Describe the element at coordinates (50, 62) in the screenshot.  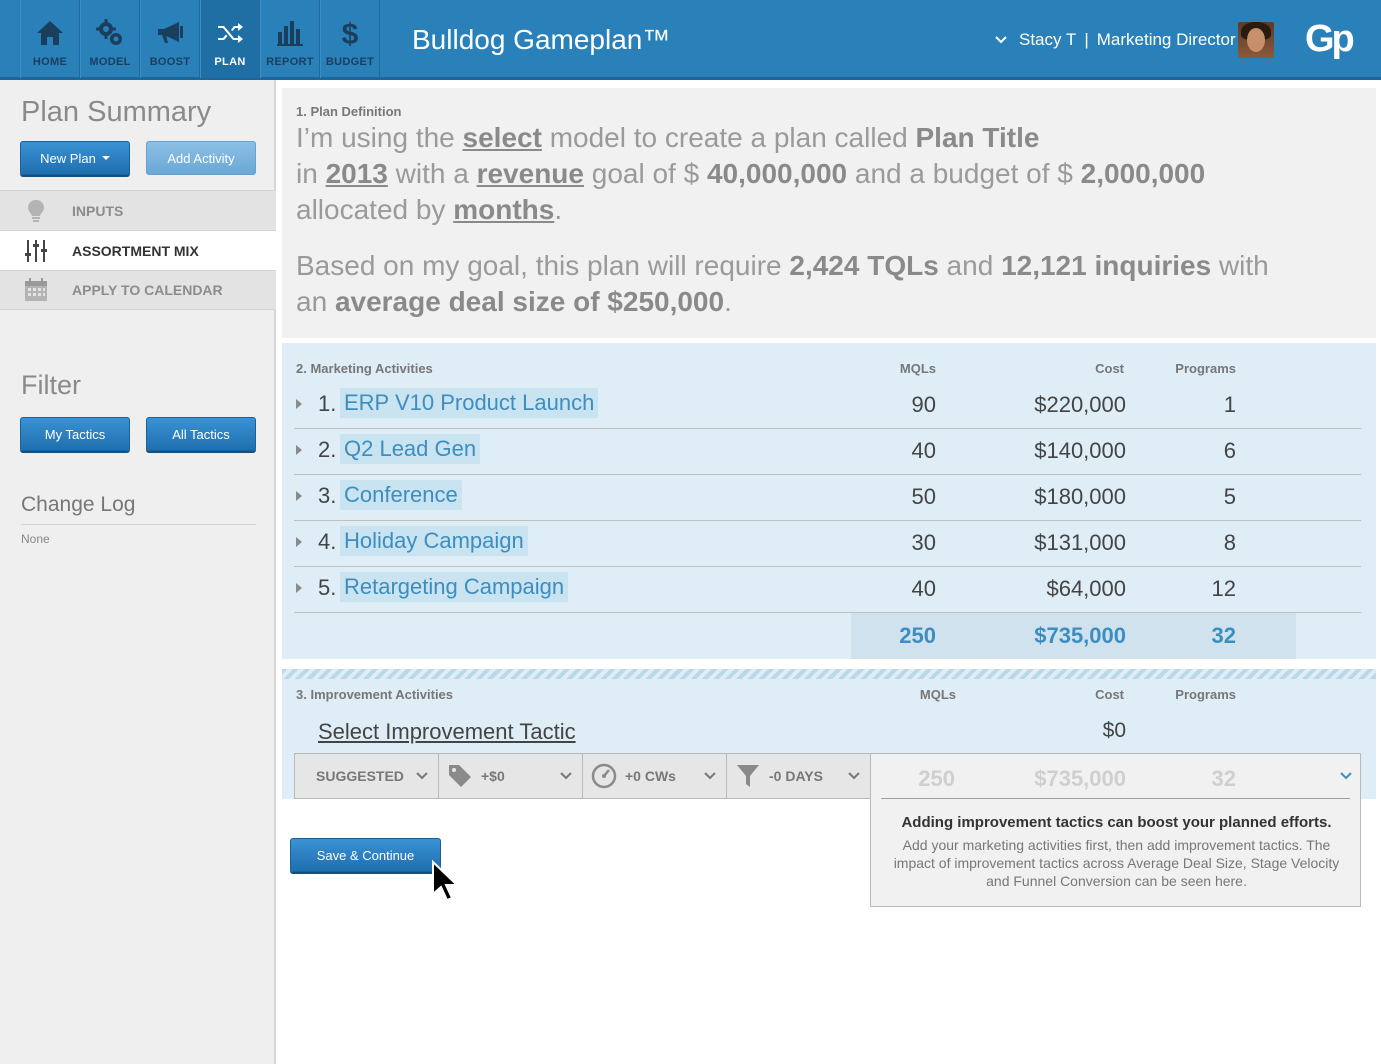
I see `nav-home-label: HOME` at that location.